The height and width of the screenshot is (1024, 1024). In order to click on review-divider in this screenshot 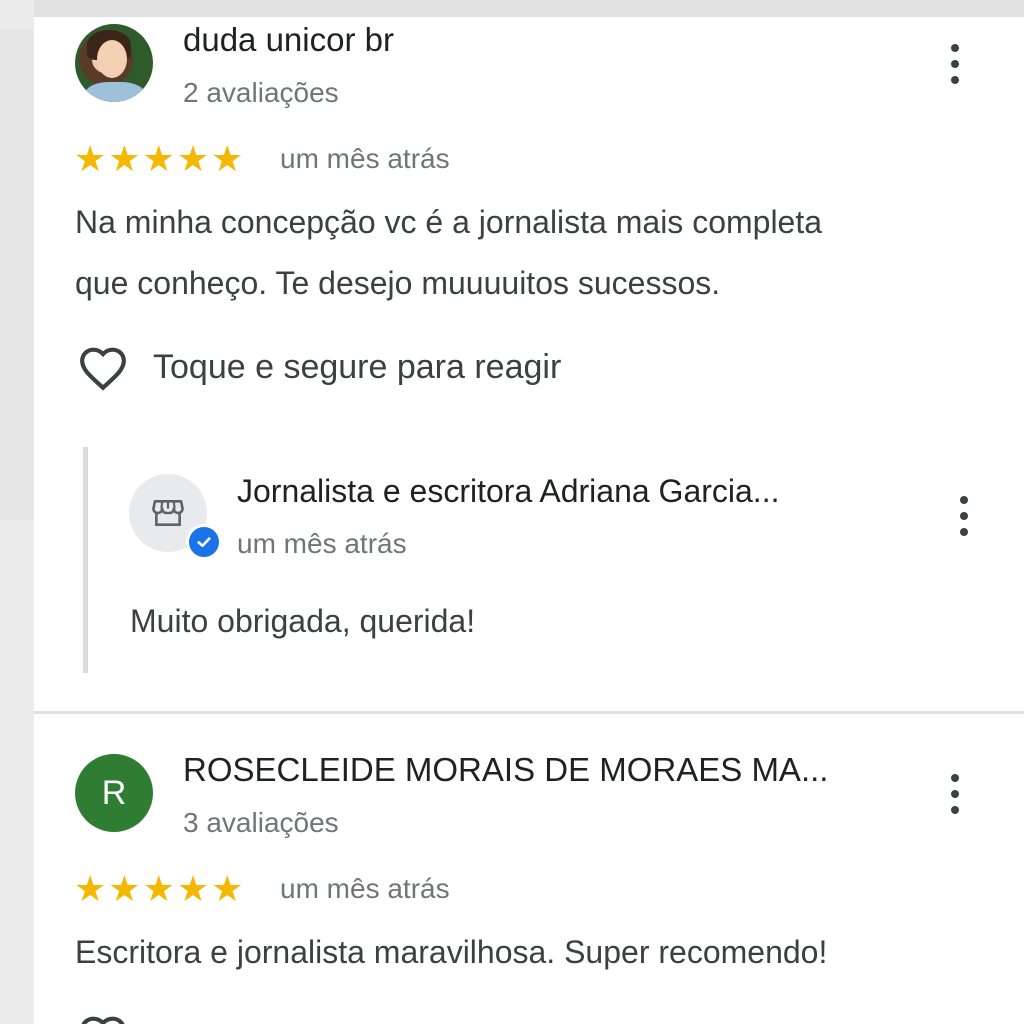, I will do `click(529, 712)`.